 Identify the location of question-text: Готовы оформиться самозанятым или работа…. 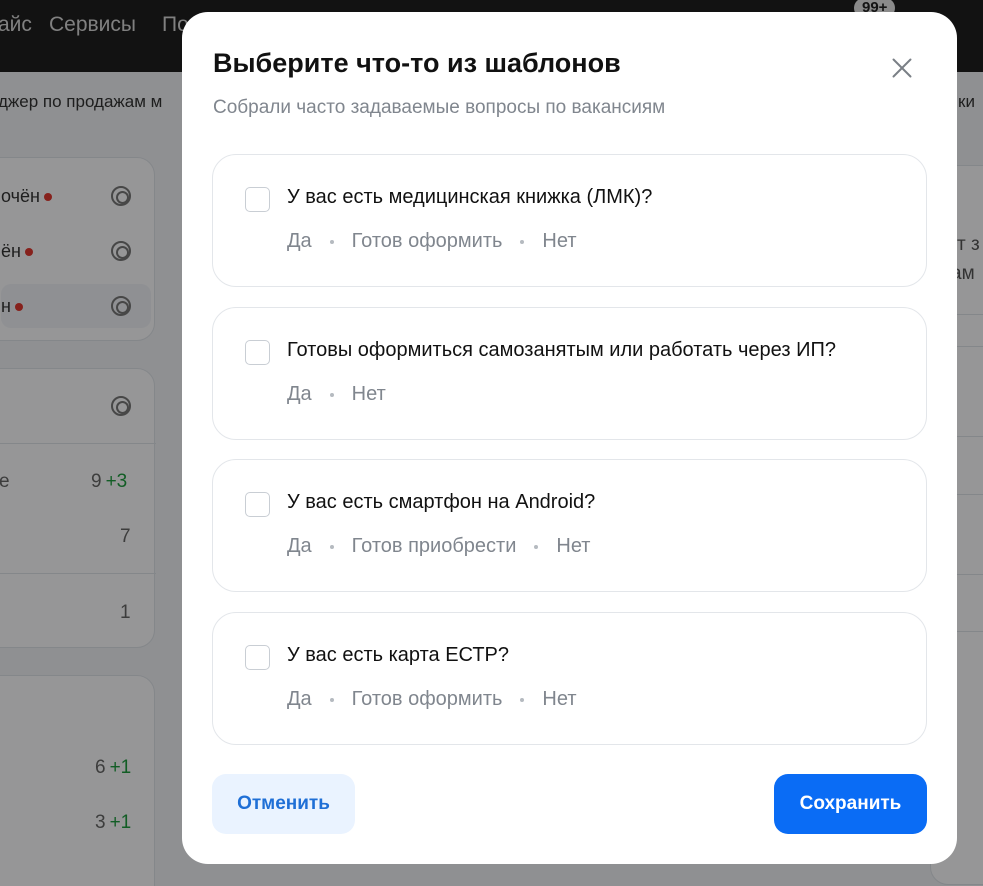
(561, 350).